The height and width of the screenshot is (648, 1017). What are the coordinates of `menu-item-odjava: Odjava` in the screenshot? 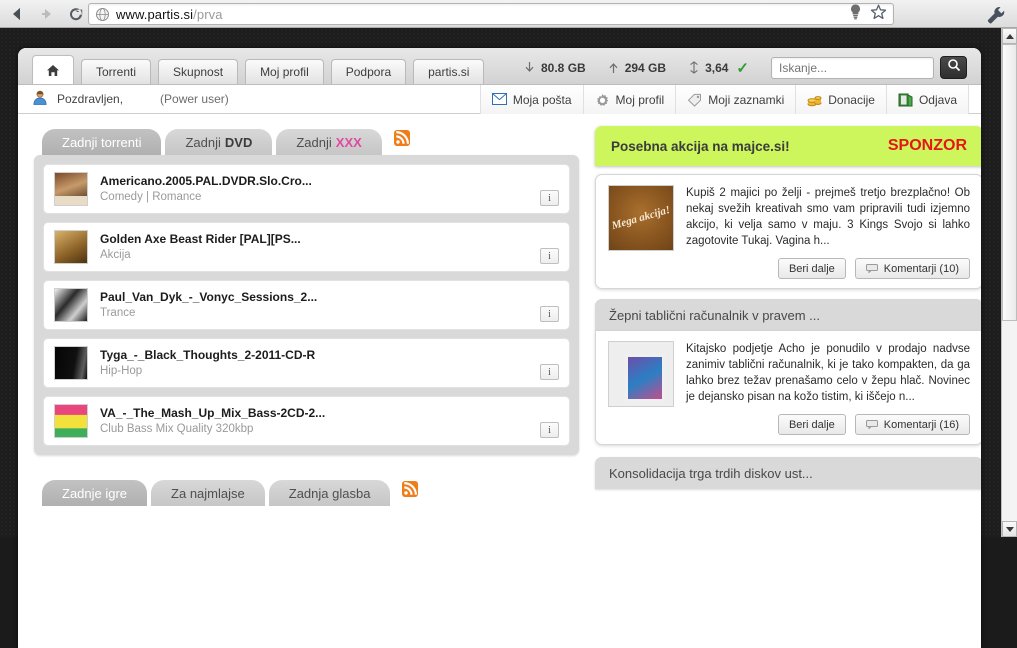 It's located at (927, 99).